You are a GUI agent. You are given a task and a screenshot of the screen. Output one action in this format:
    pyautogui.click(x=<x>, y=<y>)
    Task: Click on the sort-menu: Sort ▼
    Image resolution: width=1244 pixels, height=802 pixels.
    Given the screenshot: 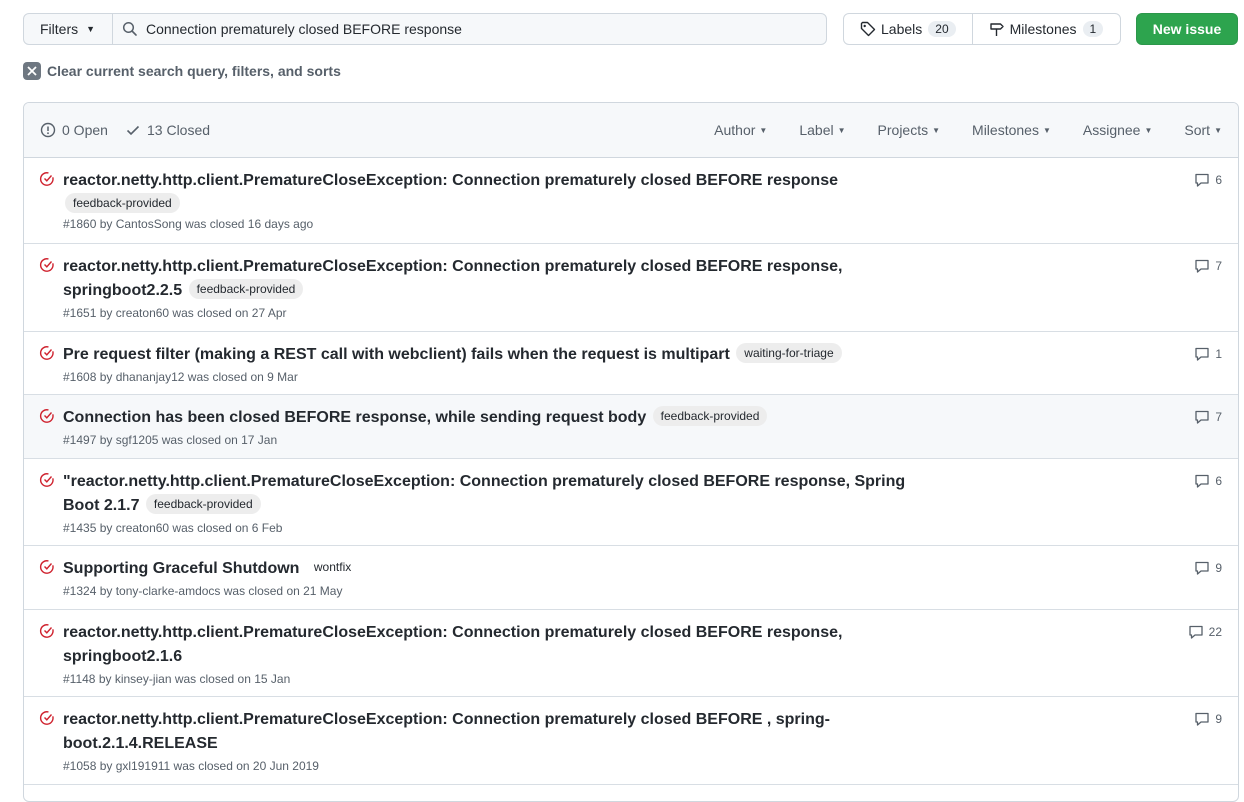 What is the action you would take?
    pyautogui.click(x=1203, y=130)
    